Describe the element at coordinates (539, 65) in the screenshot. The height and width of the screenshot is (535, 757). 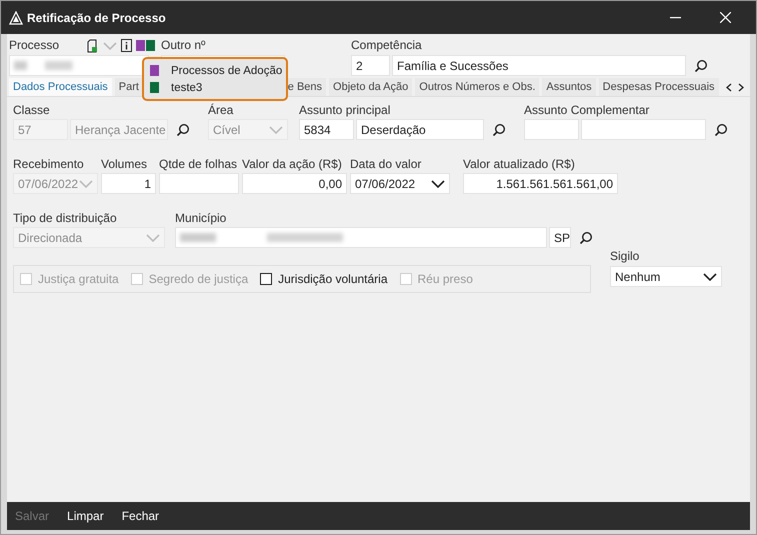
I see `input-field: Família e Sucessões` at that location.